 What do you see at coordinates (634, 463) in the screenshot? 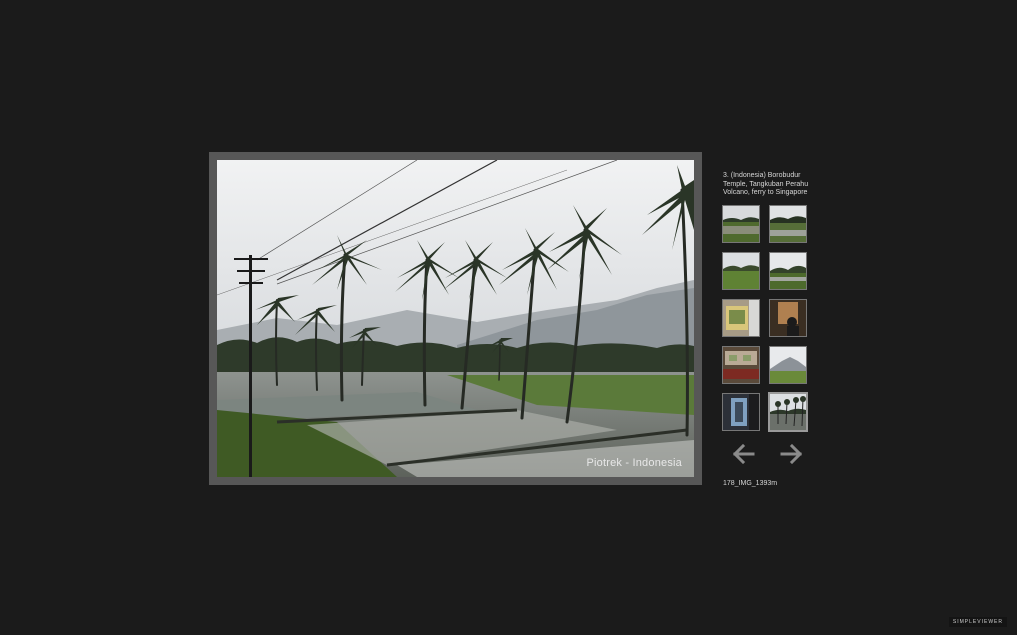
I see `watermark-text: Piotrek - Indonesia` at bounding box center [634, 463].